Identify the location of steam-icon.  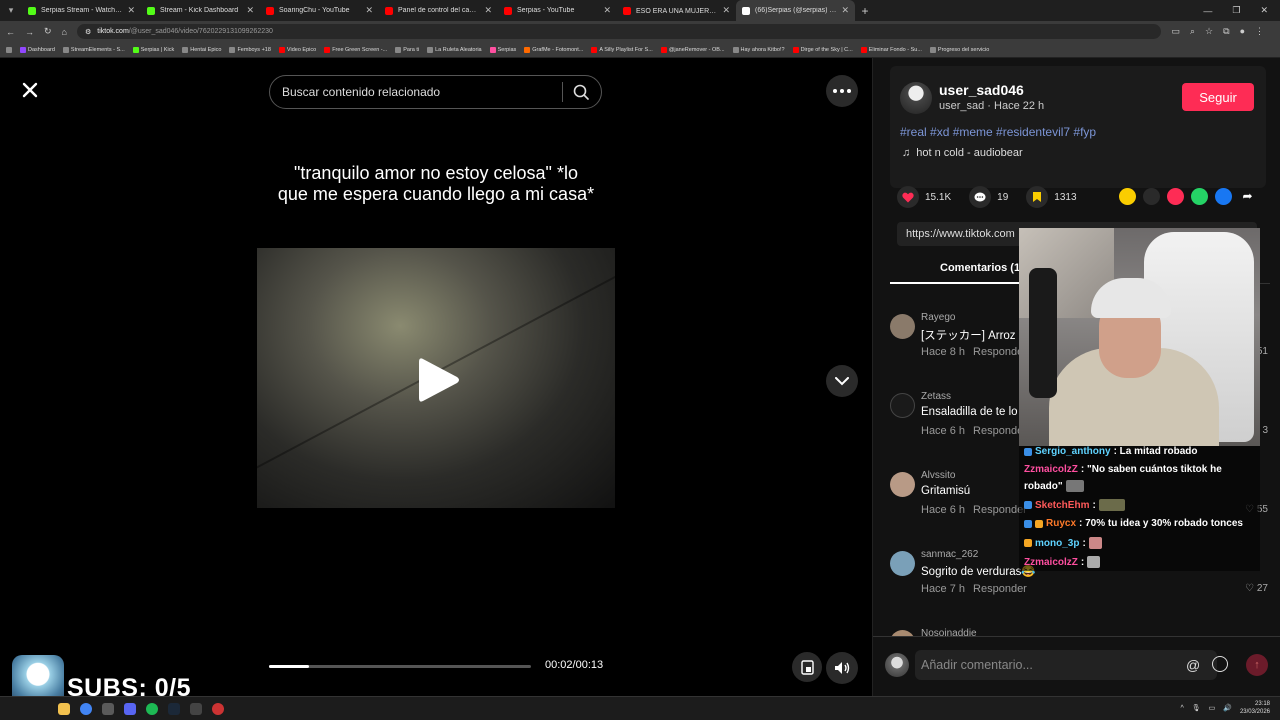
(174, 709).